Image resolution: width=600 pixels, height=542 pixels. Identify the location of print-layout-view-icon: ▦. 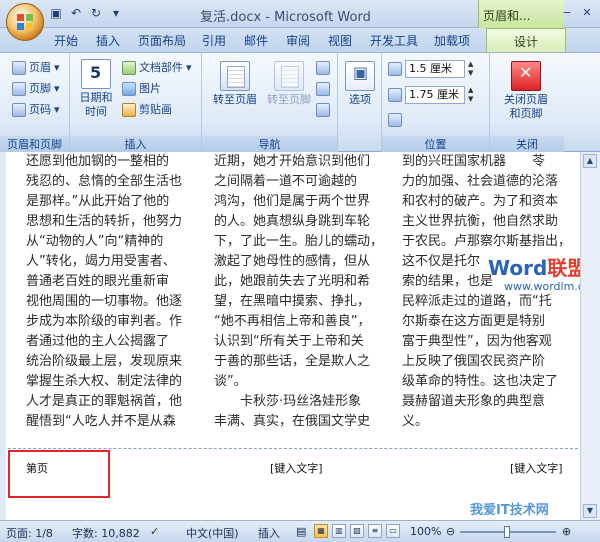
(321, 531).